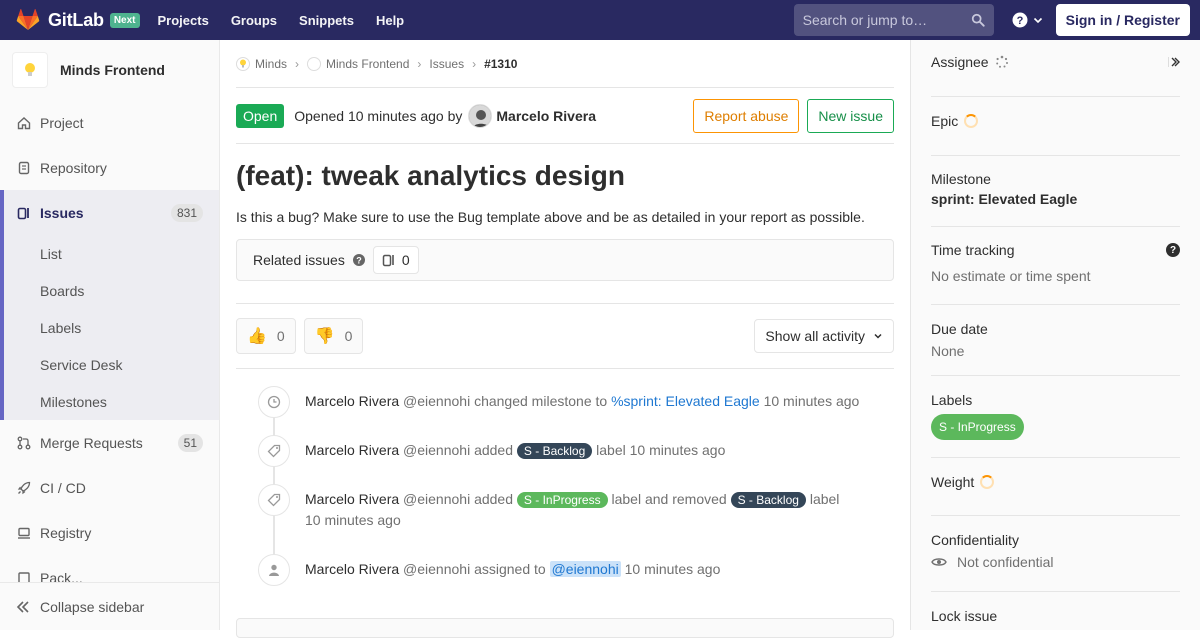  Describe the element at coordinates (183, 20) in the screenshot. I see `nav-projects: Projects` at that location.